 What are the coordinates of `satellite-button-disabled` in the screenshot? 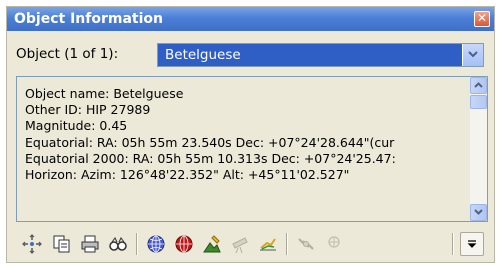 It's located at (306, 244).